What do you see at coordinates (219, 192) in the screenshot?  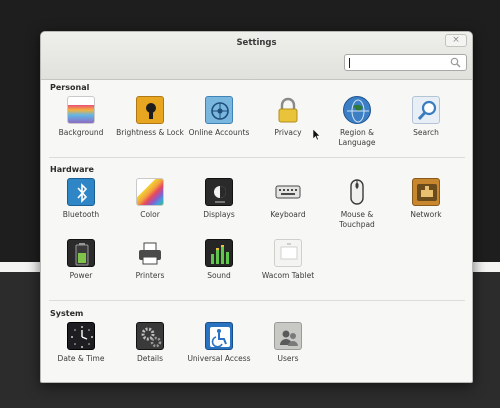 I see `display-icon` at bounding box center [219, 192].